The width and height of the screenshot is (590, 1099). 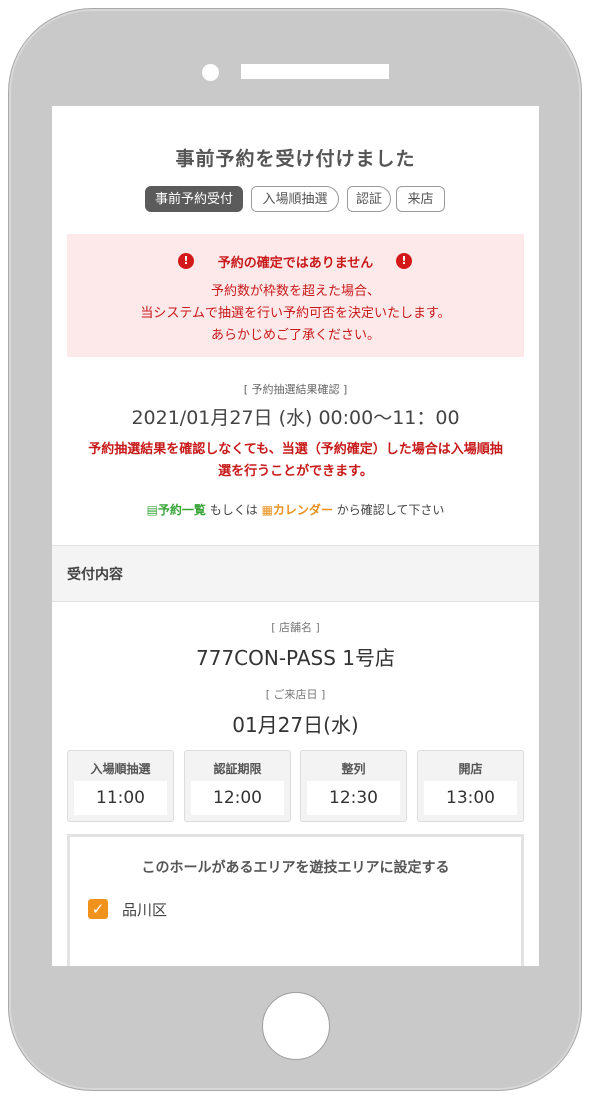 I want to click on tile-line-up: 整列 12:30, so click(x=353, y=786).